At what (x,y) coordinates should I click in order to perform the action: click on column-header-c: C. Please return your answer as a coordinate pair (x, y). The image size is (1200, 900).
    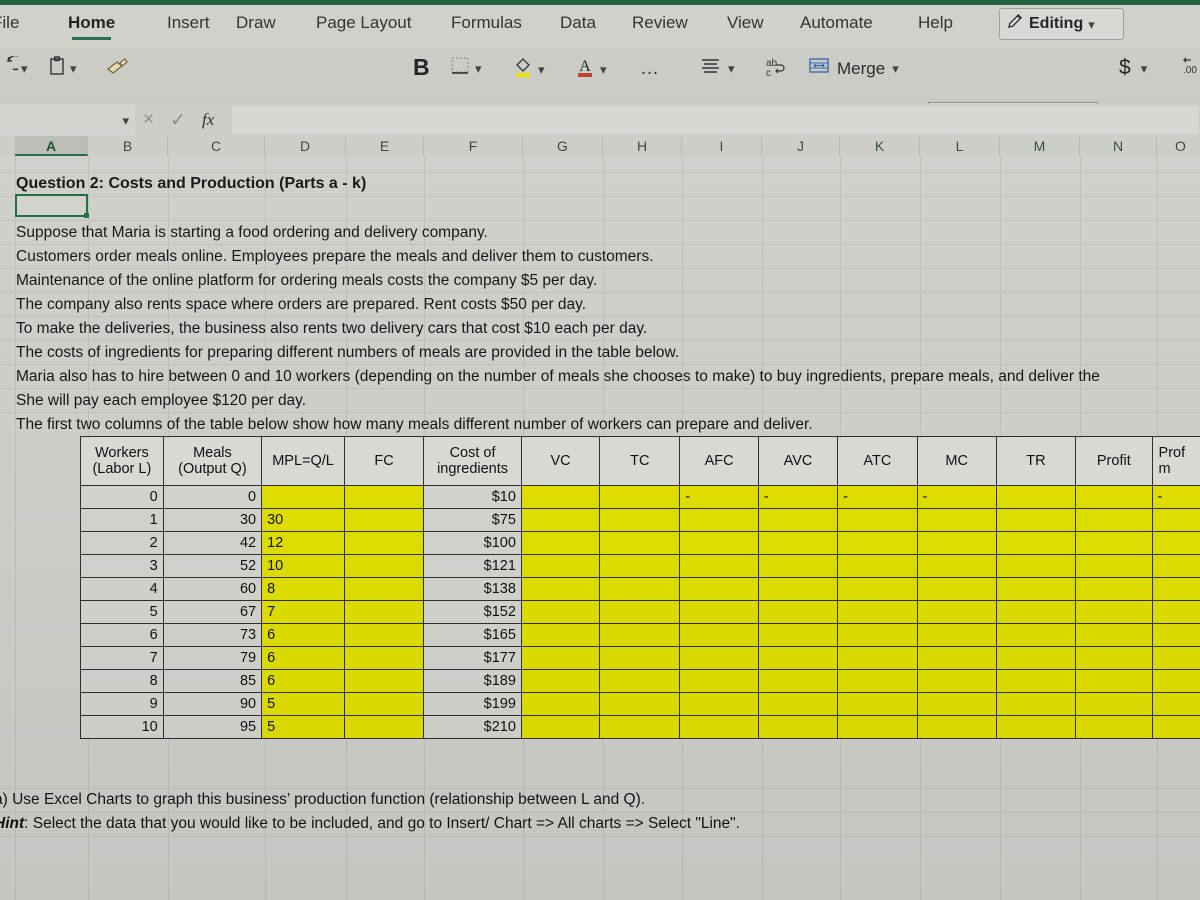
    Looking at the image, I should click on (216, 146).